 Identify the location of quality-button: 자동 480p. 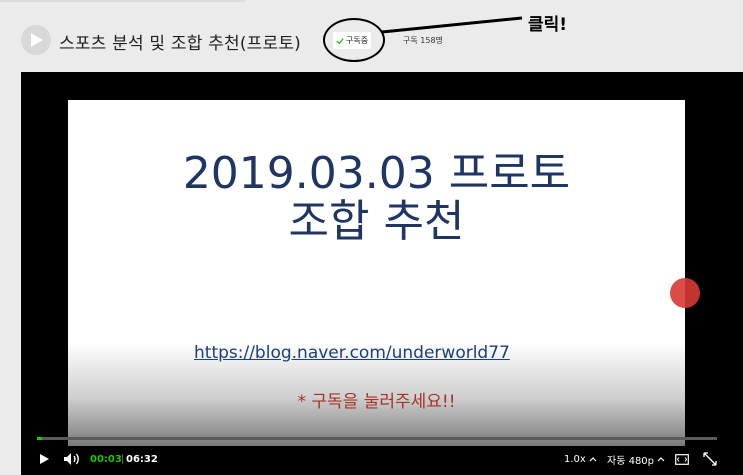
(636, 459).